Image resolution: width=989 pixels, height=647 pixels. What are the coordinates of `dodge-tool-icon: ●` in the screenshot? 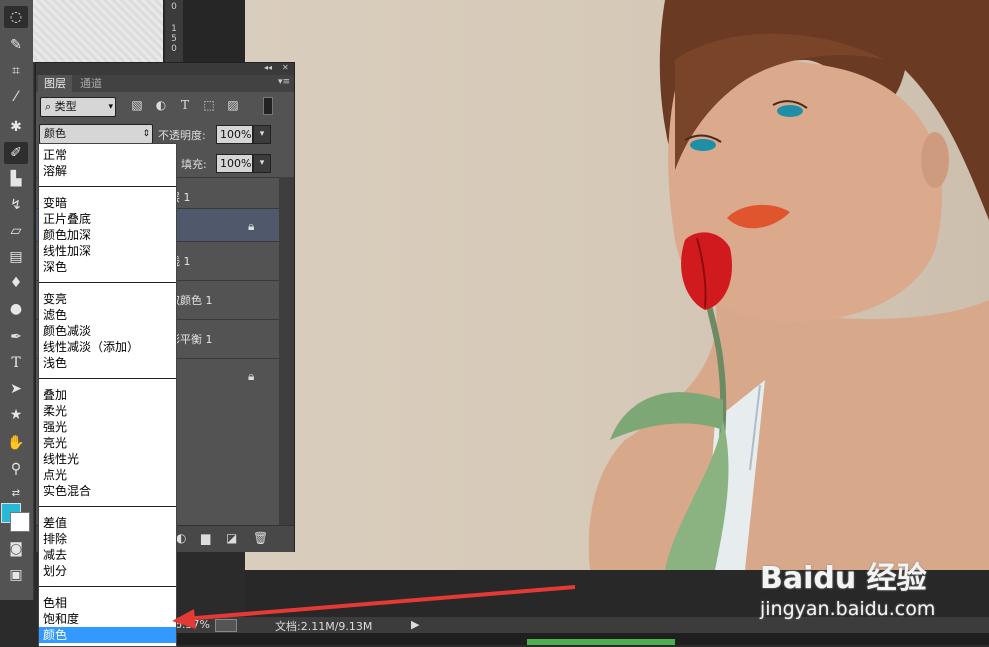 It's located at (16, 309).